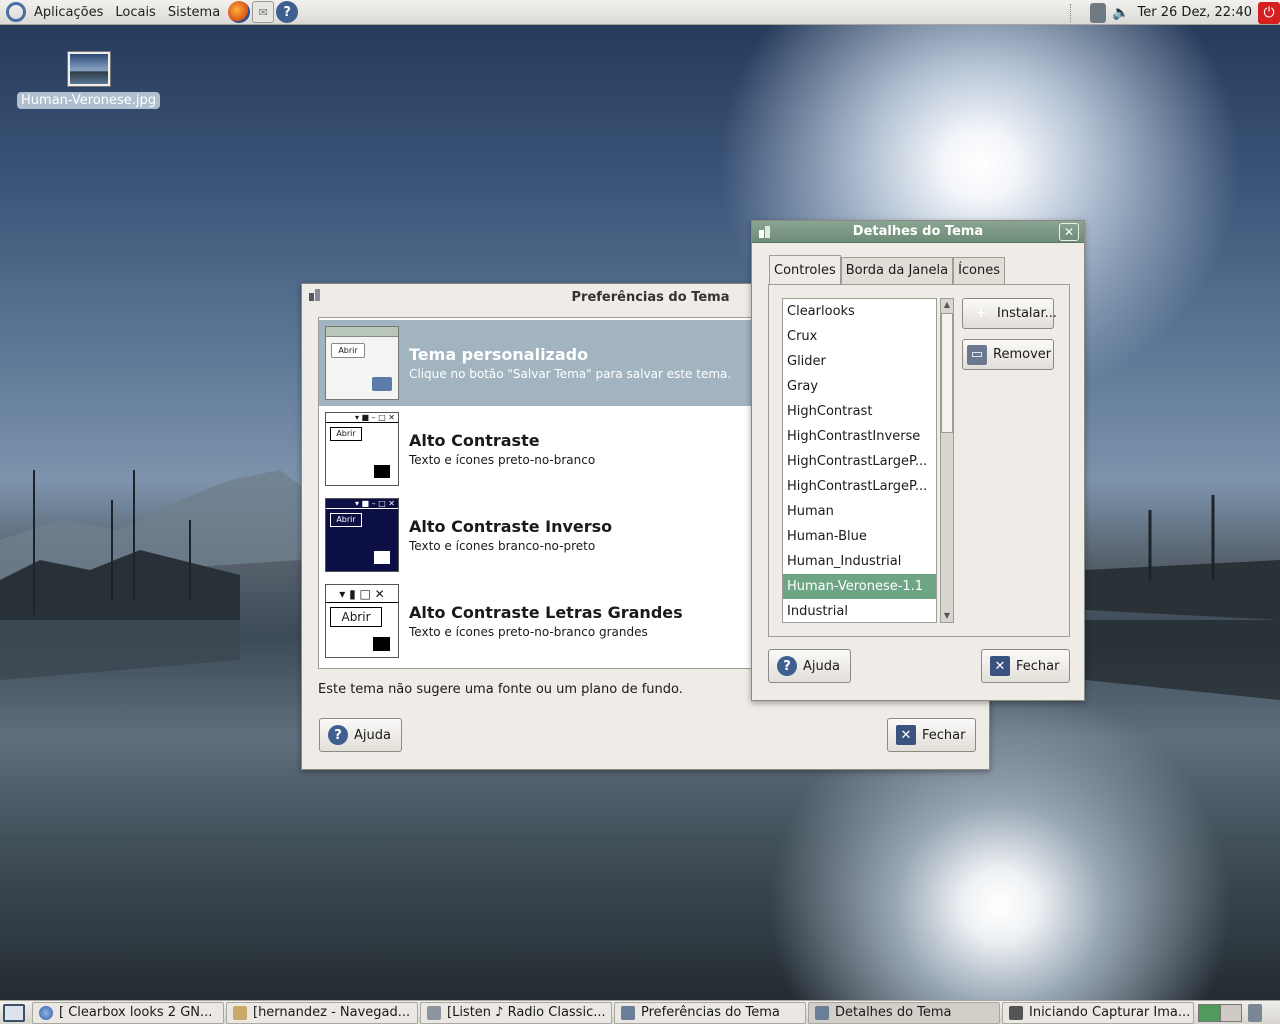 The height and width of the screenshot is (1024, 1280). What do you see at coordinates (263, 12) in the screenshot?
I see `mail-icon: ✉` at bounding box center [263, 12].